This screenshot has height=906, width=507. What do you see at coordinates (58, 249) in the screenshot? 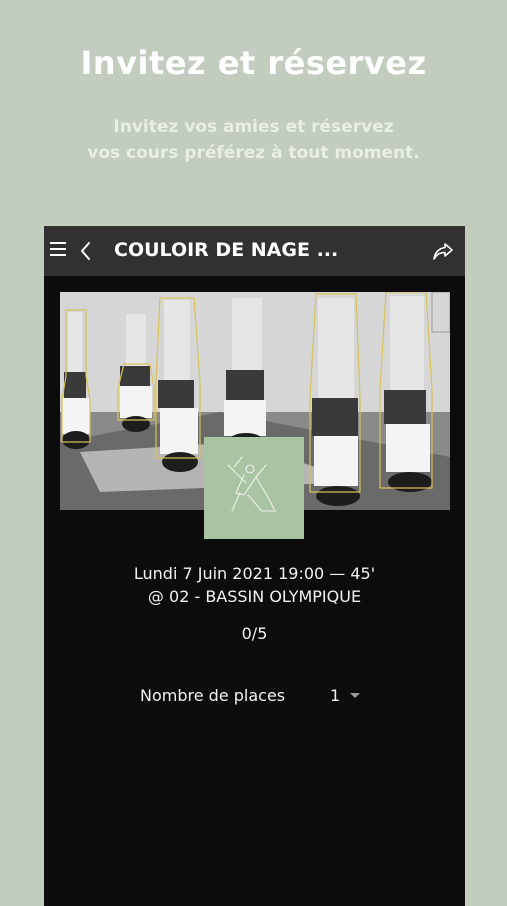
I see `hamburger-menu-icon` at bounding box center [58, 249].